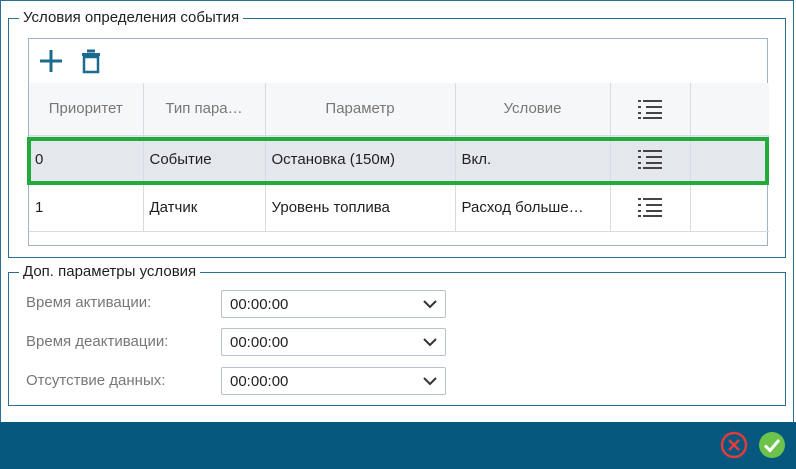 The width and height of the screenshot is (796, 469). Describe the element at coordinates (86, 109) in the screenshot. I see `header-priority: Приоритет` at that location.